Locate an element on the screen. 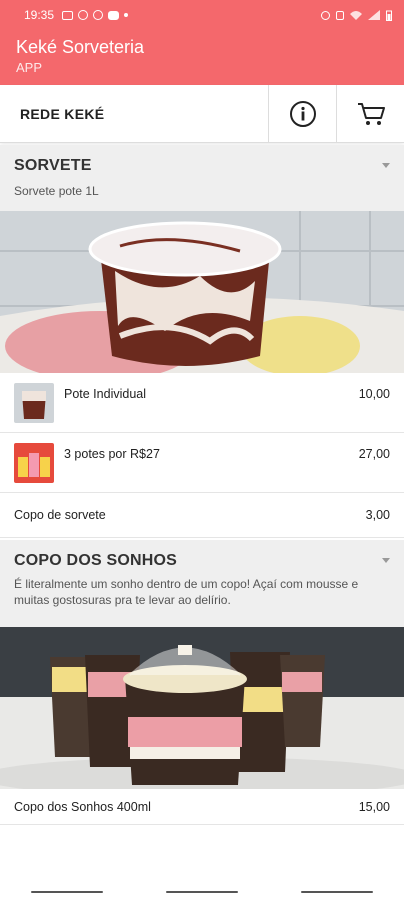 This screenshot has width=404, height=900. system-nav-bar is located at coordinates (202, 892).